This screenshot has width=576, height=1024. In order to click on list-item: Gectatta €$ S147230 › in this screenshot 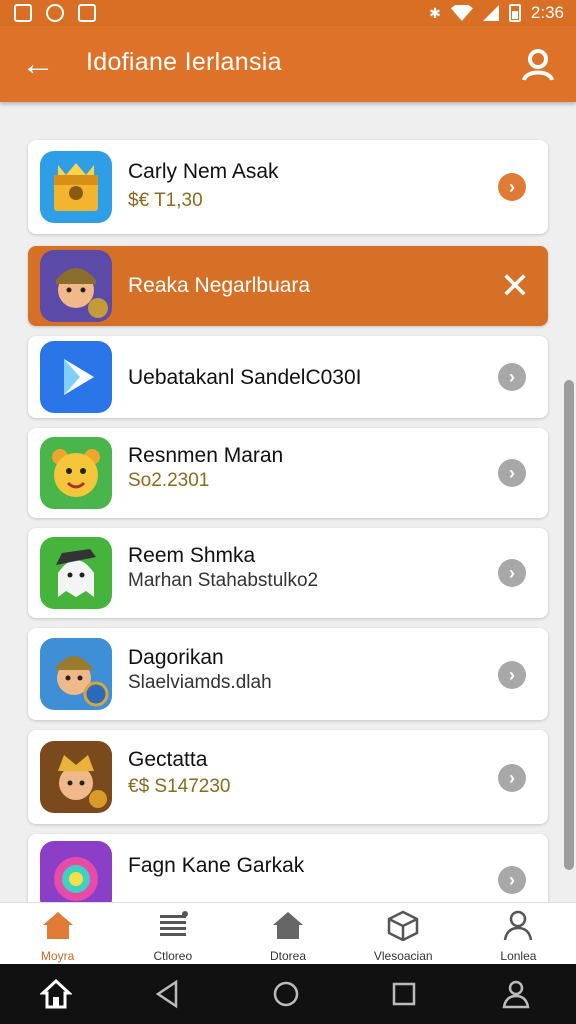, I will do `click(288, 777)`.